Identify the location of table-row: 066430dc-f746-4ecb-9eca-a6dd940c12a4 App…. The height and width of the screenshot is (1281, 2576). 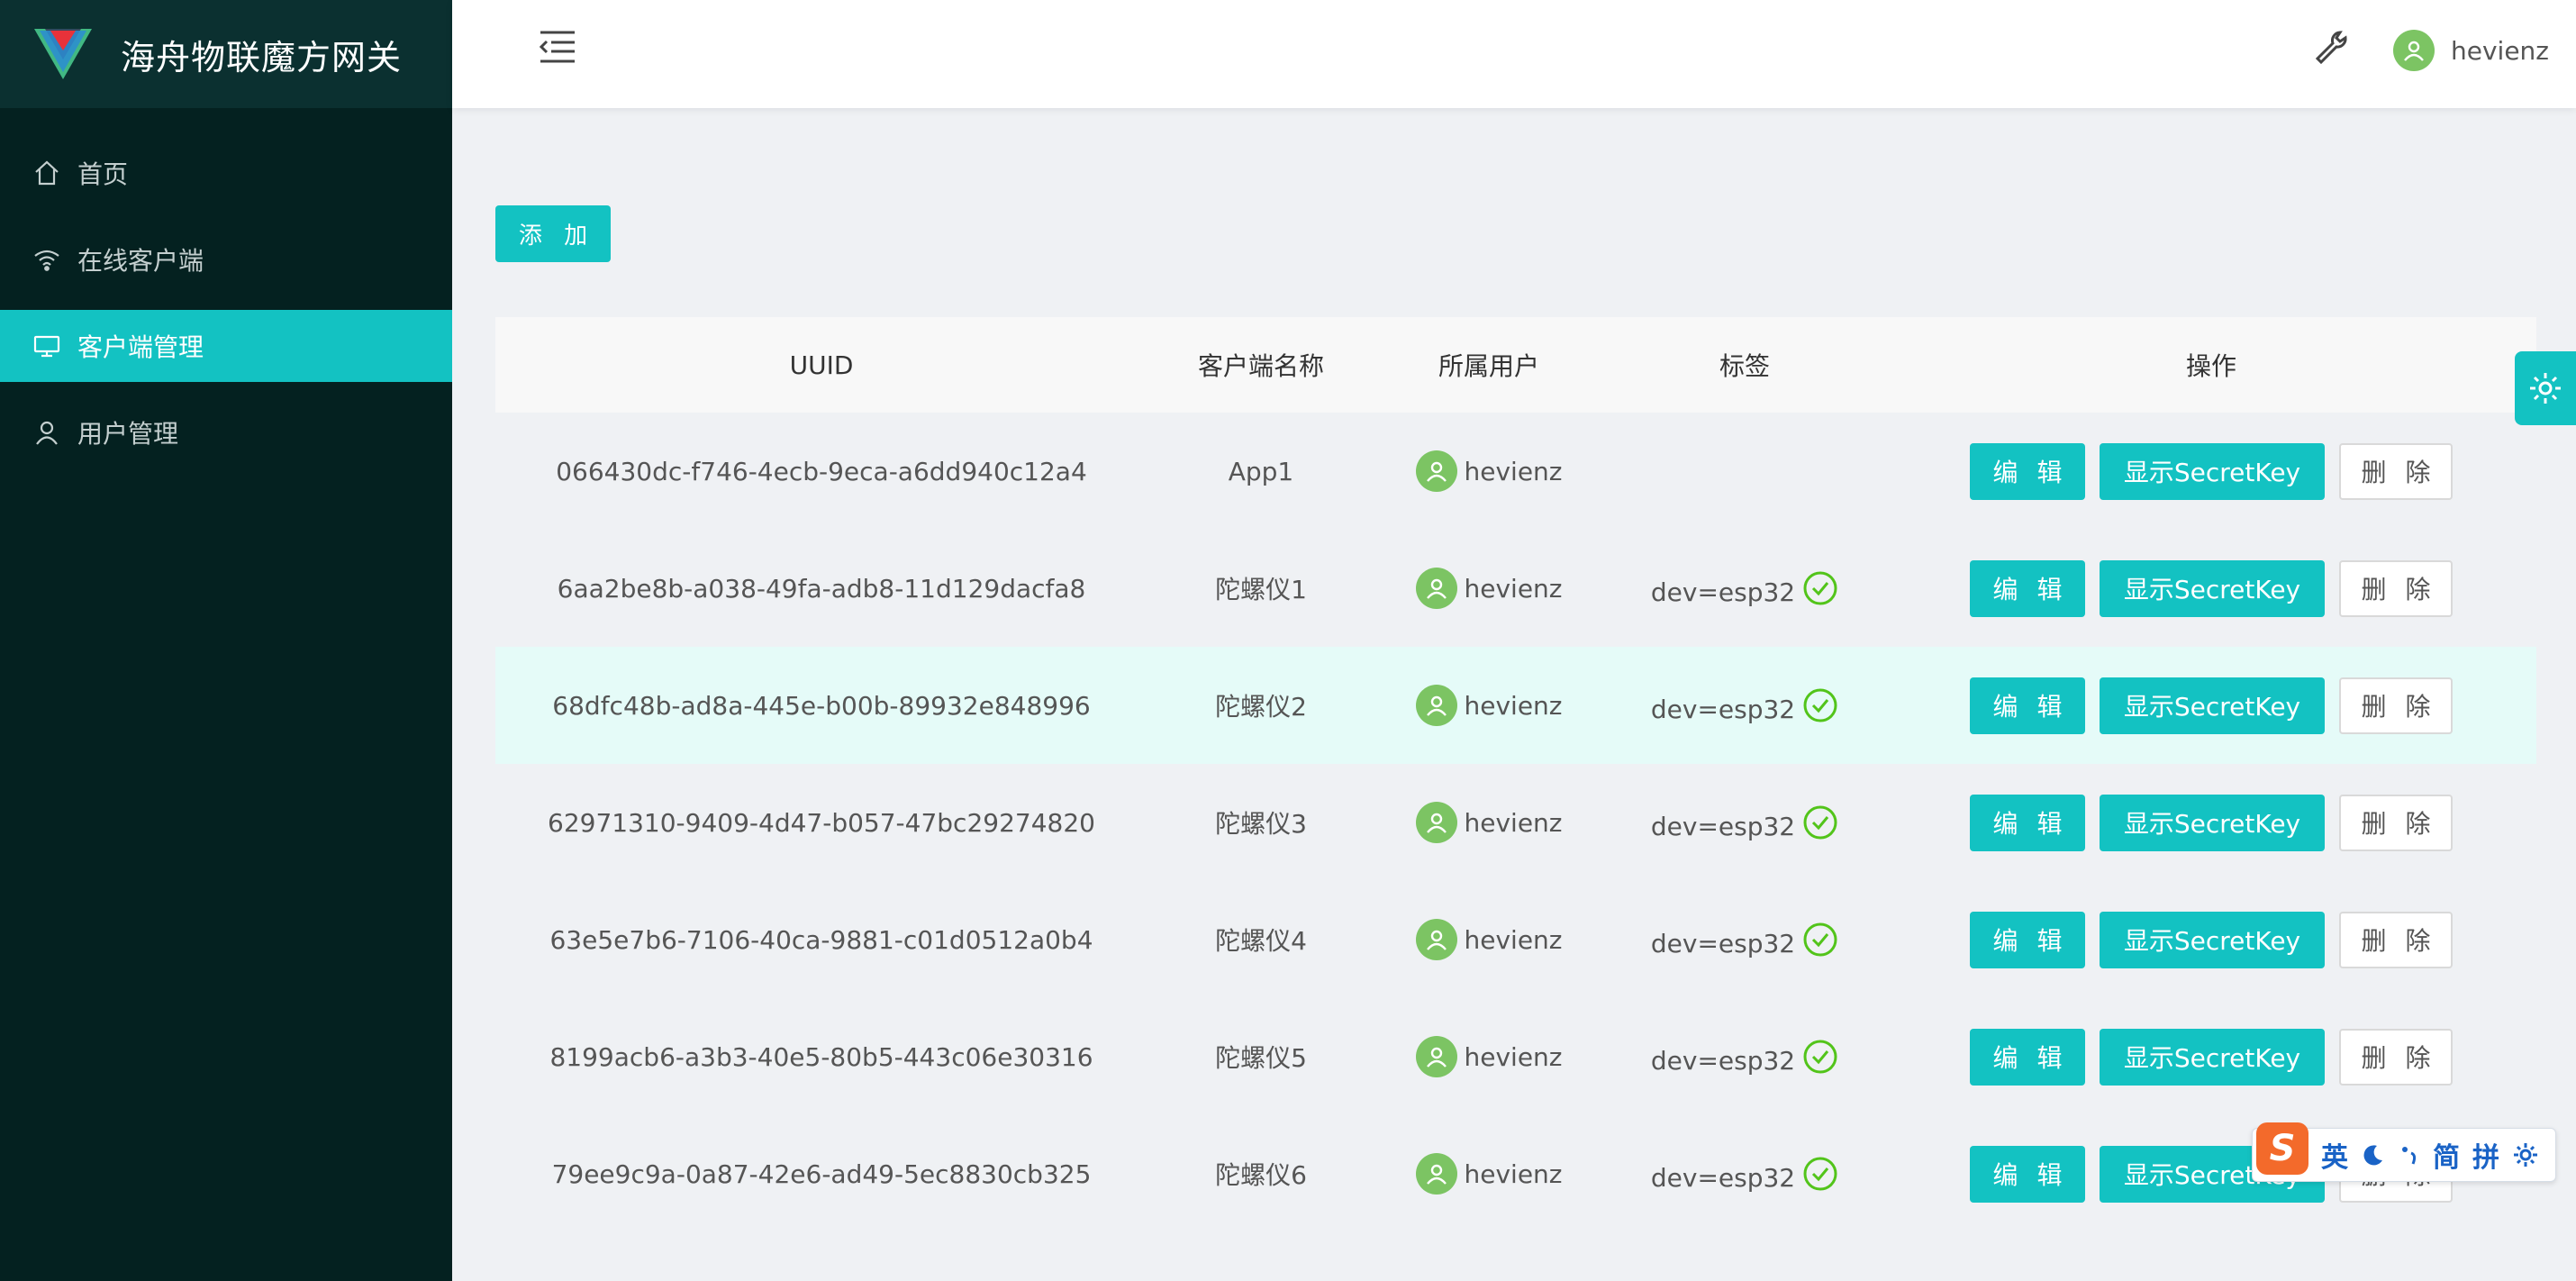
(1515, 471).